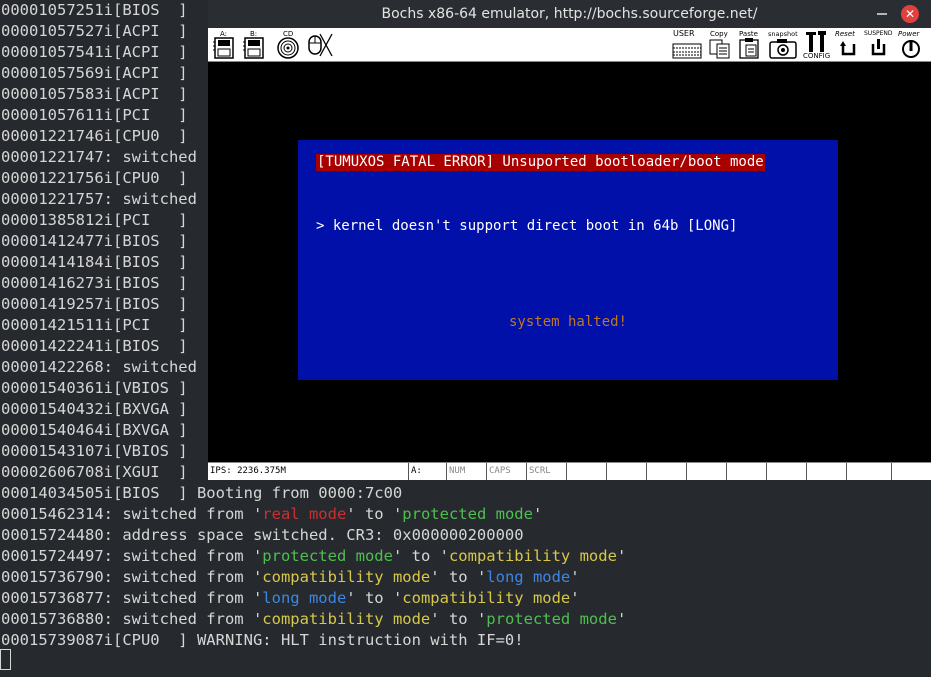  I want to click on floppy-b-button: B:, so click(254, 45).